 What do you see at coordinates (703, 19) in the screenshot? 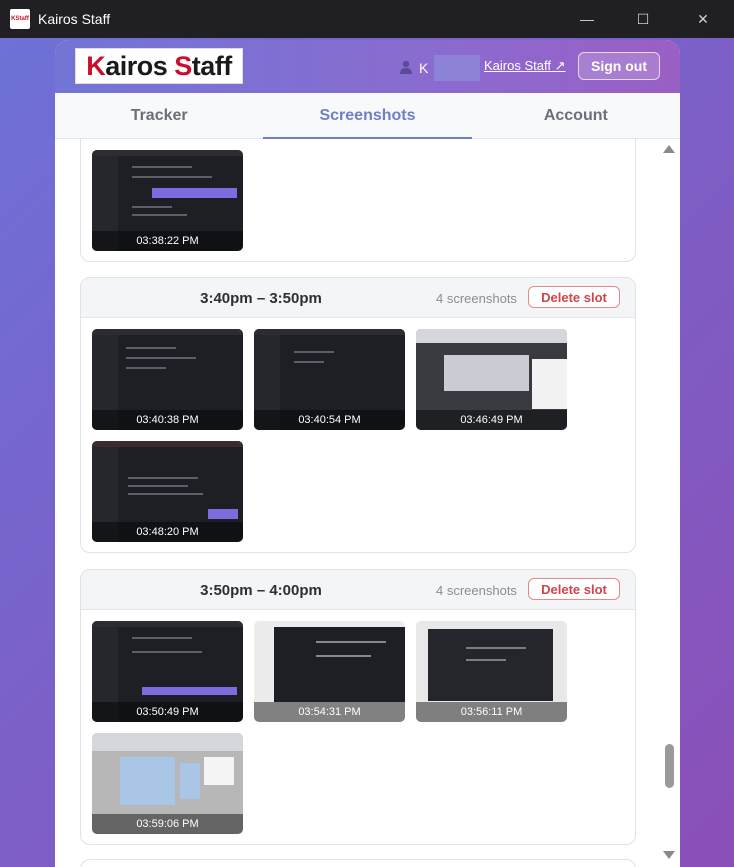
I see `close-button: ✕` at bounding box center [703, 19].